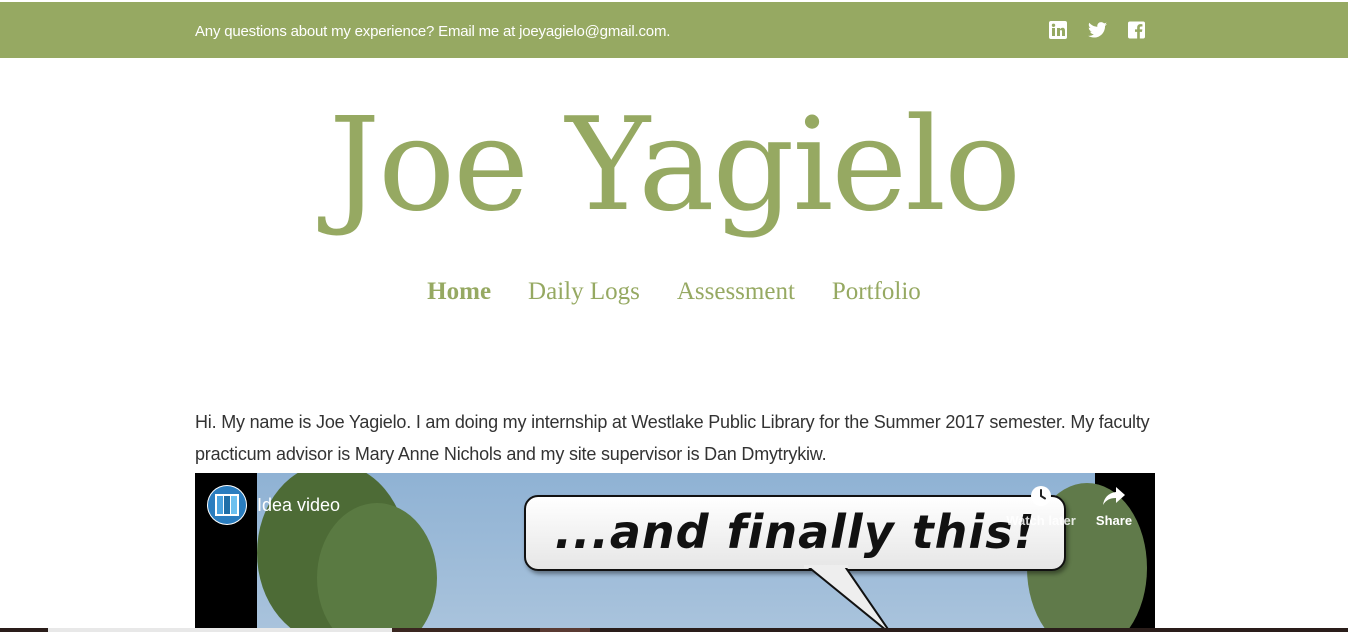 Image resolution: width=1348 pixels, height=632 pixels. What do you see at coordinates (736, 292) in the screenshot?
I see `nav-item-assessment: Assessment` at bounding box center [736, 292].